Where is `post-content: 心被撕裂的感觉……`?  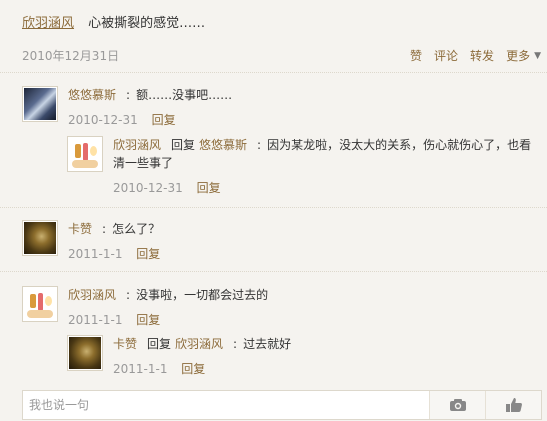
post-content: 心被撕裂的感觉…… is located at coordinates (147, 23).